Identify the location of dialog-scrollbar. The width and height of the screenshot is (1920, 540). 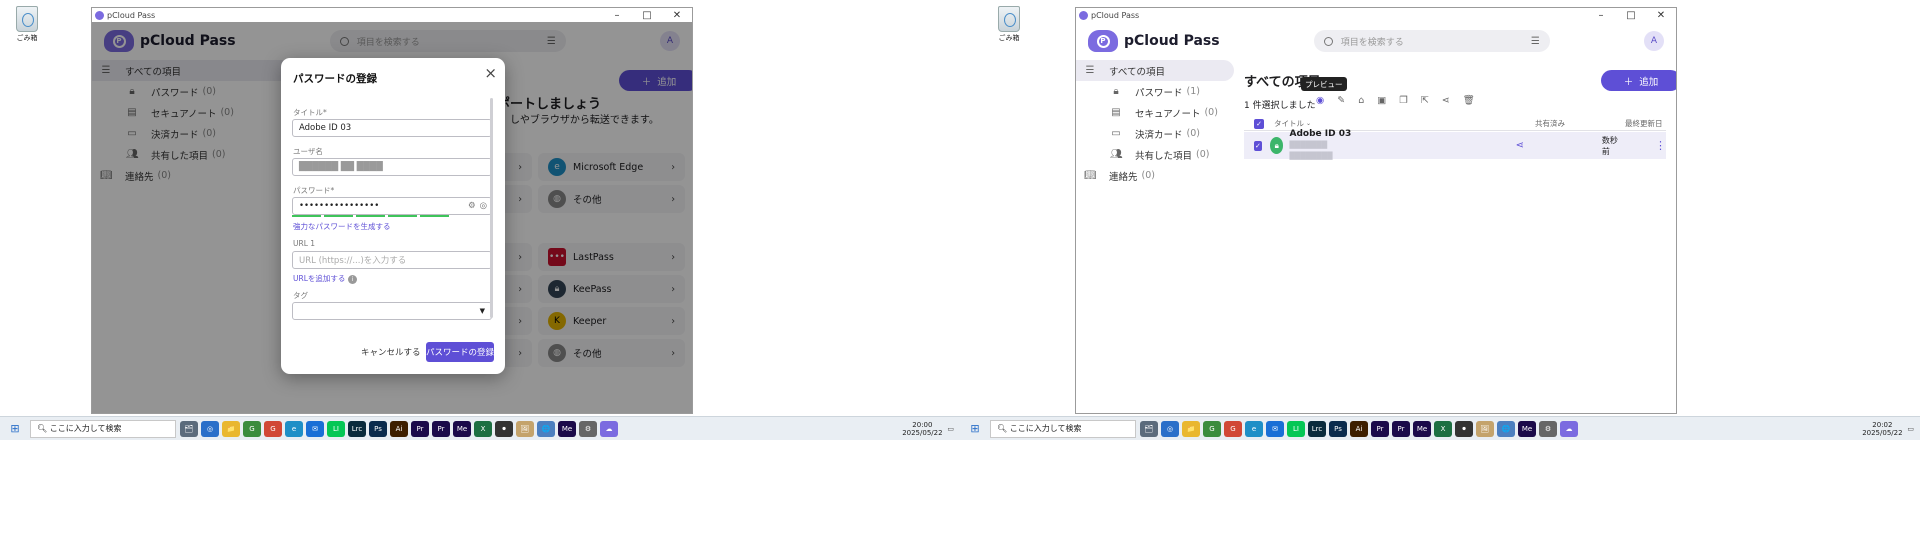
(491, 208).